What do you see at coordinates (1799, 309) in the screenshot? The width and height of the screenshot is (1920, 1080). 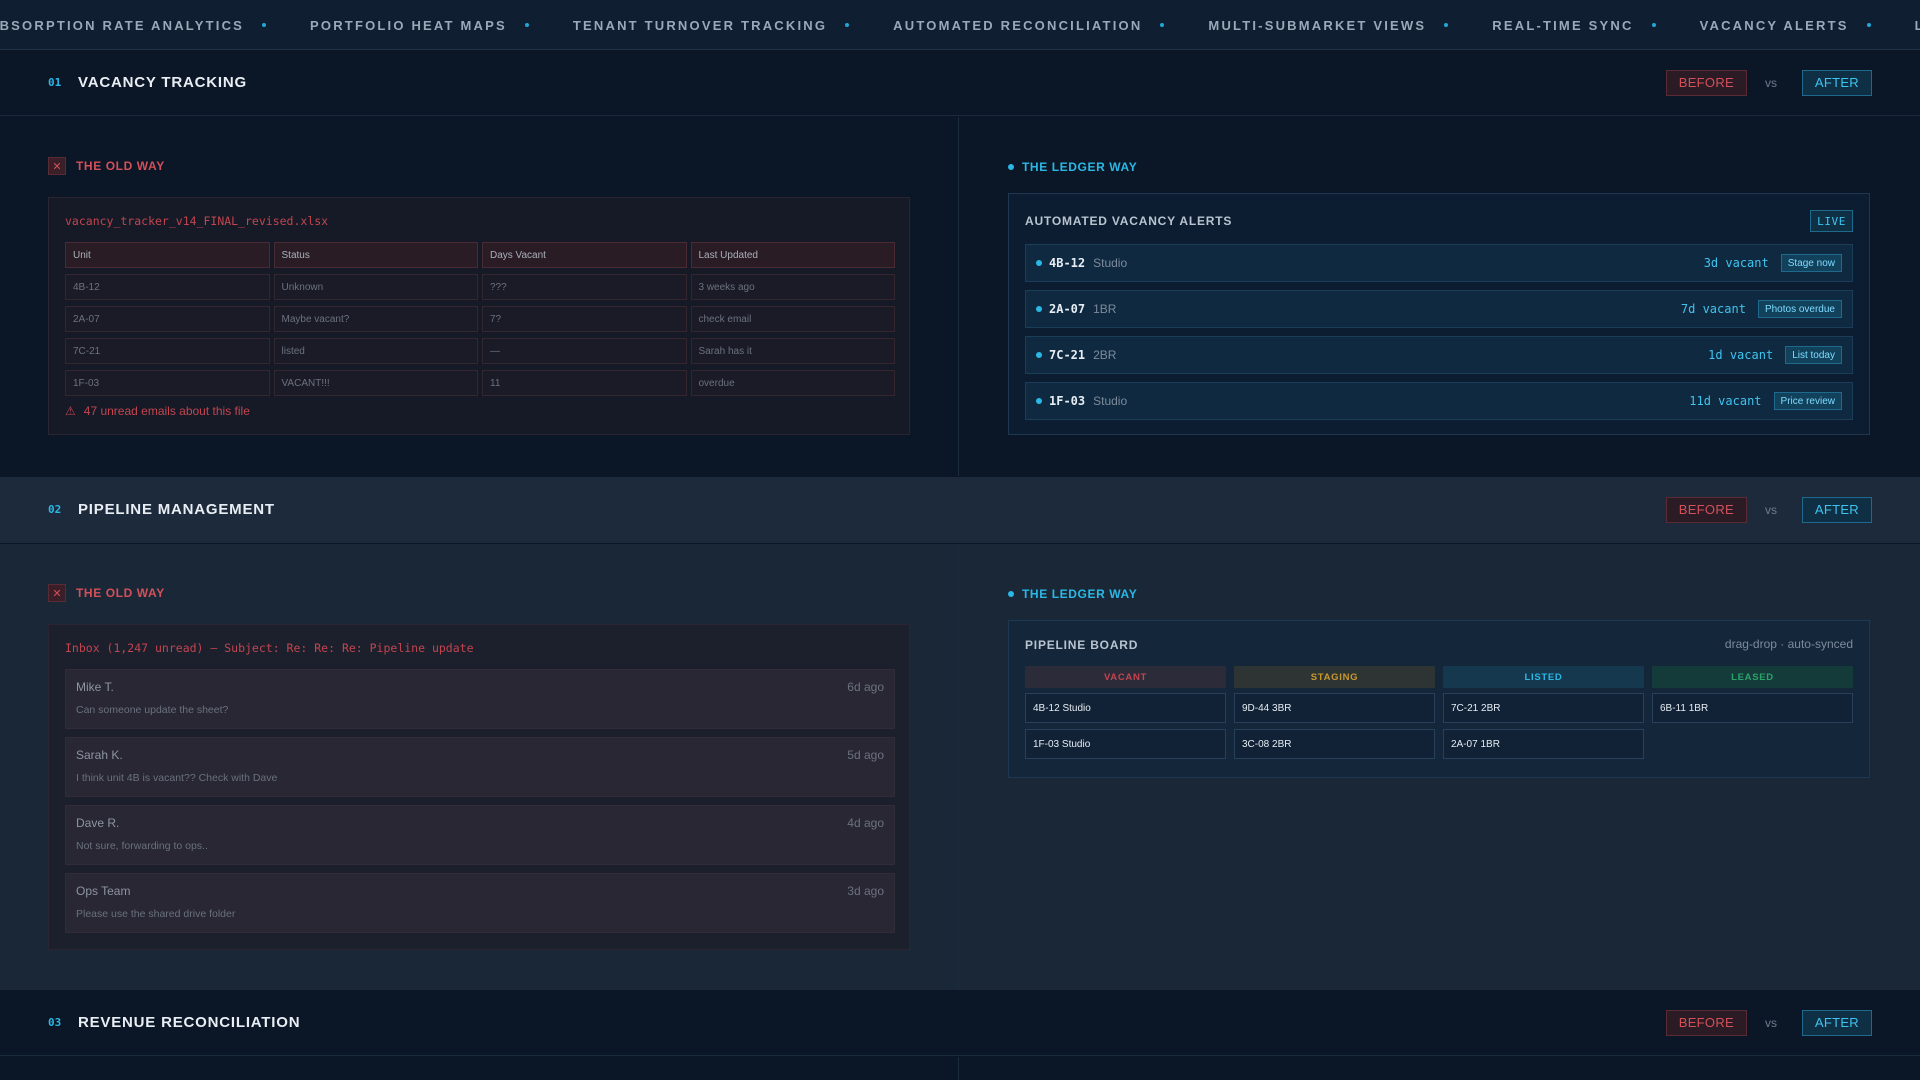 I see `alert-action-button: Photos overdue` at bounding box center [1799, 309].